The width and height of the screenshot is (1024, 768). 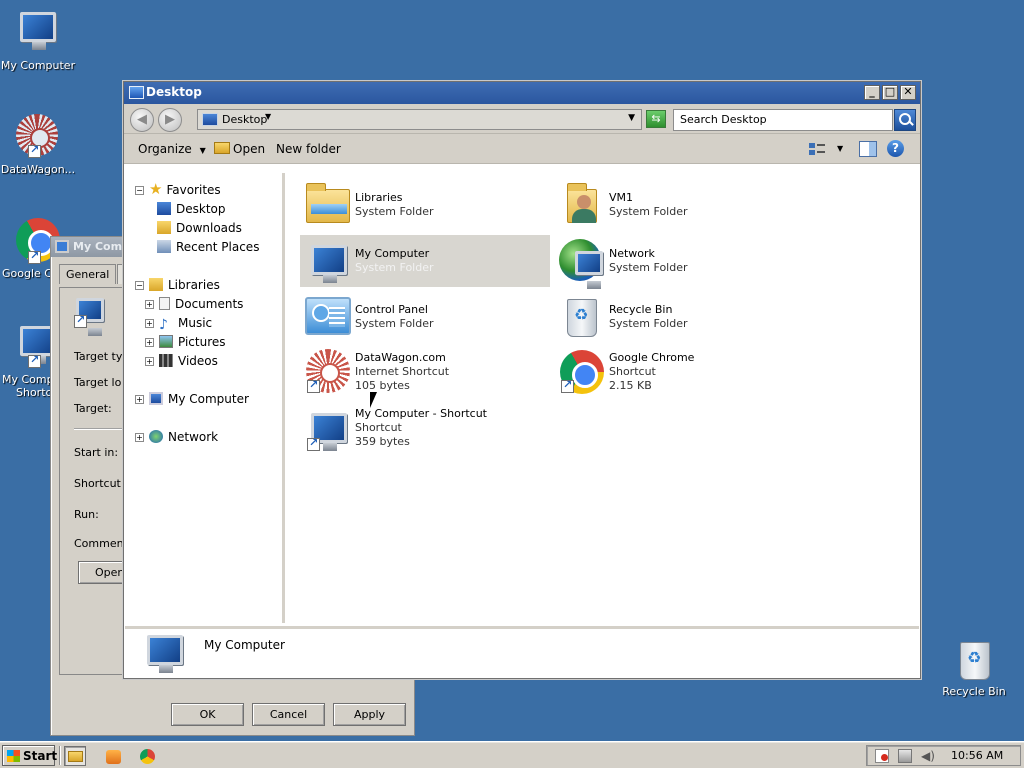 What do you see at coordinates (621, 197) in the screenshot?
I see `file-name: VM1` at bounding box center [621, 197].